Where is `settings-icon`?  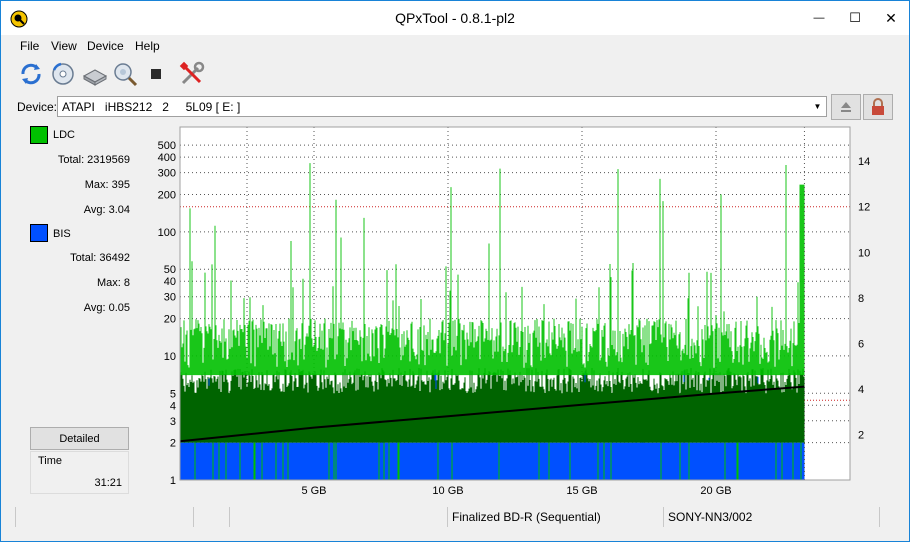
settings-icon is located at coordinates (192, 74).